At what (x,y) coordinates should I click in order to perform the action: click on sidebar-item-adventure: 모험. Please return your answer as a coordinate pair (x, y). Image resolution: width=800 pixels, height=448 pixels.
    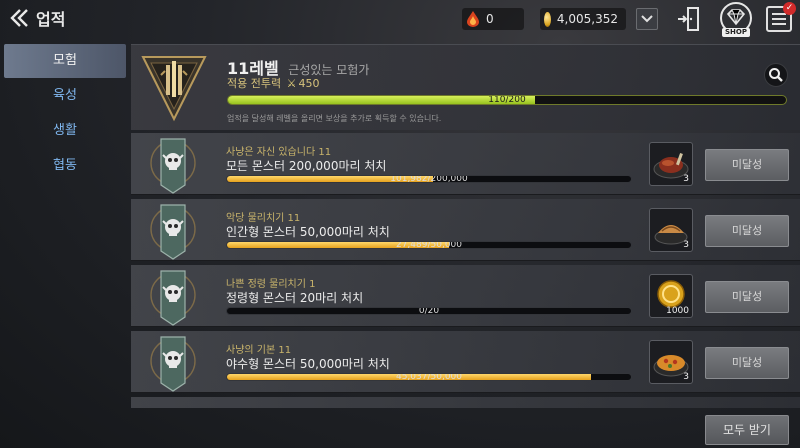
    Looking at the image, I should click on (65, 61).